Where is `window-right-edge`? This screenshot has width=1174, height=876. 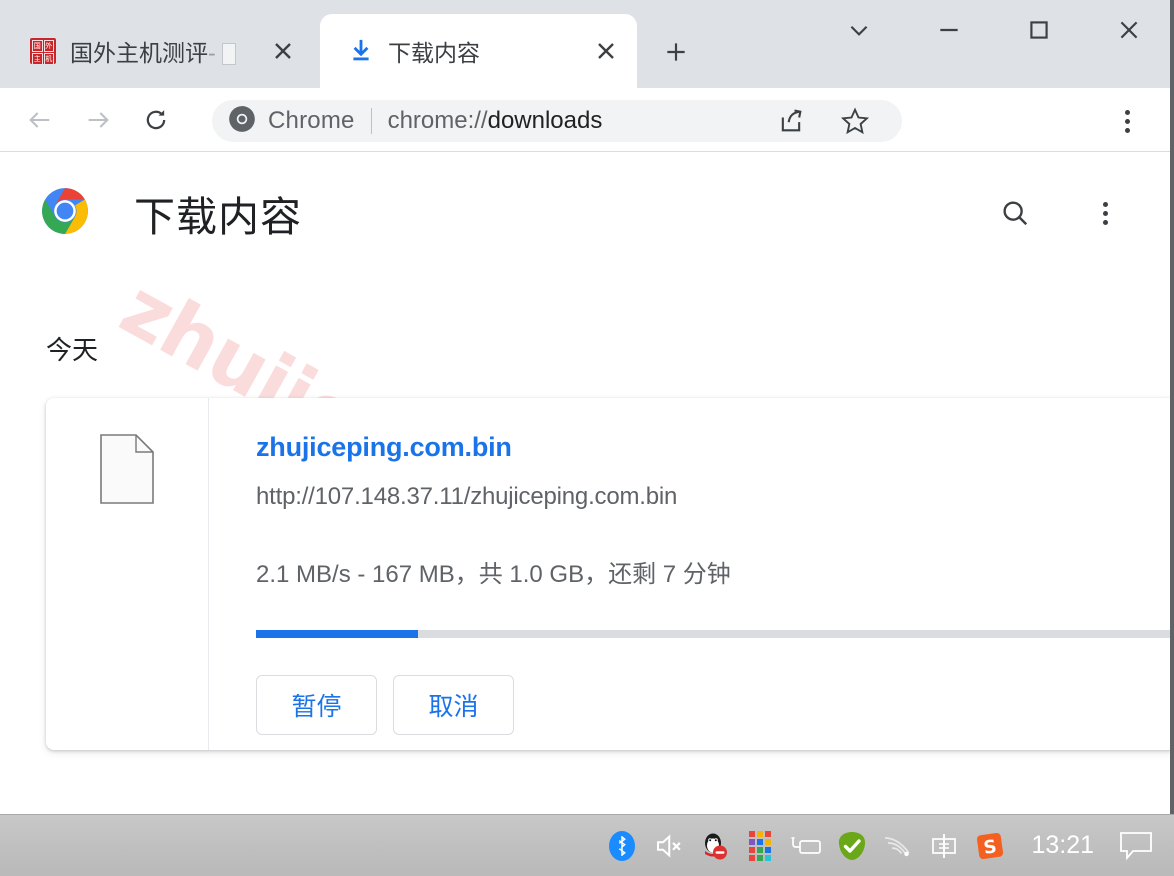 window-right-edge is located at coordinates (1172, 407).